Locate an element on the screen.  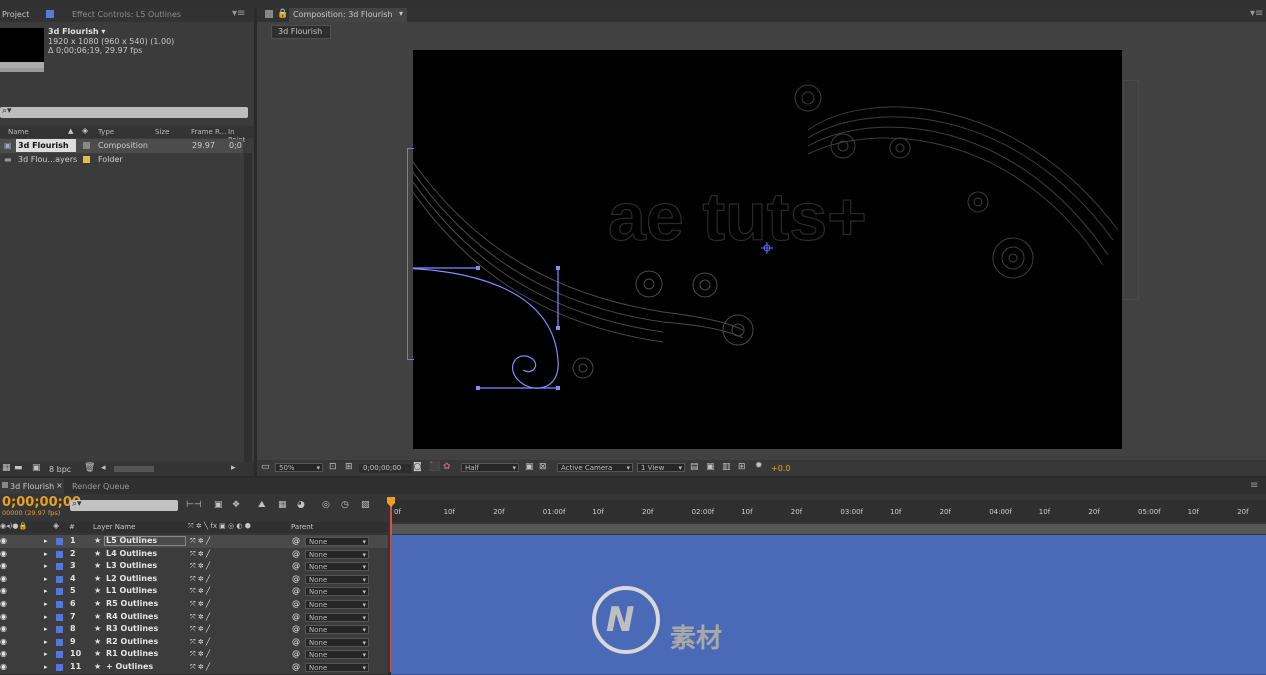
close-tab-icon: × is located at coordinates (59, 485).